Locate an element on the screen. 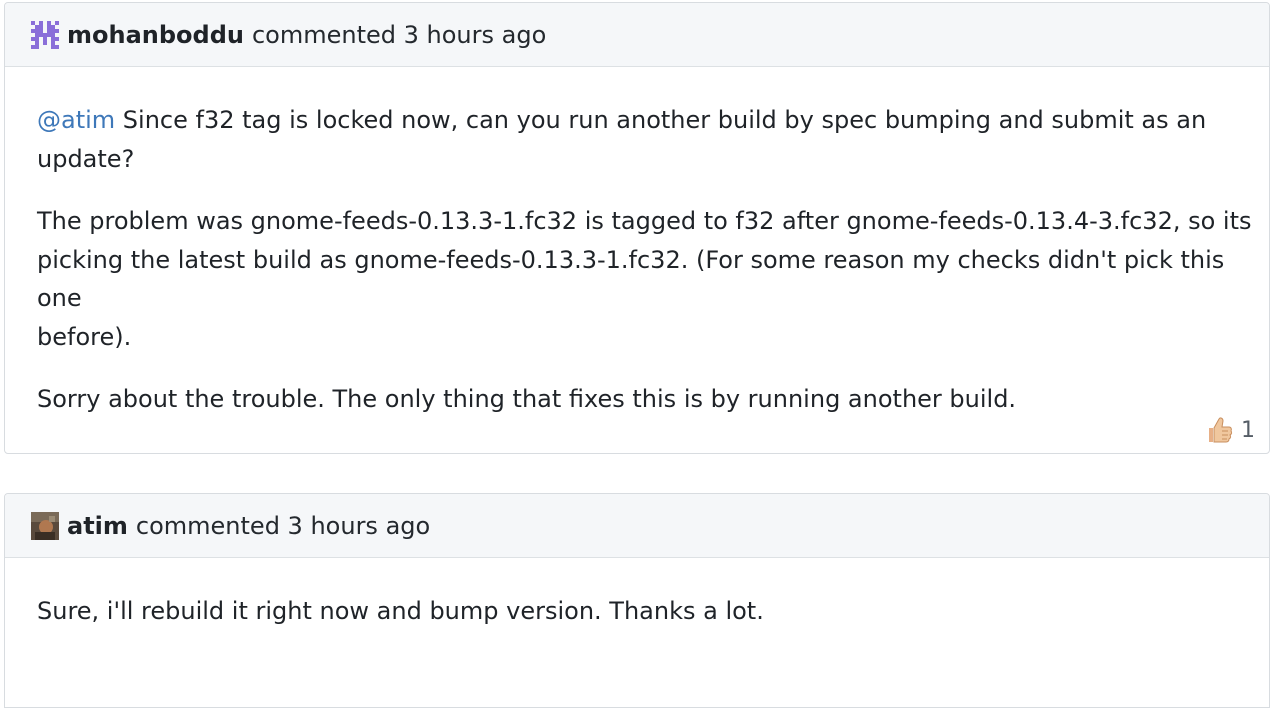  comment-author: atim is located at coordinates (97, 526).